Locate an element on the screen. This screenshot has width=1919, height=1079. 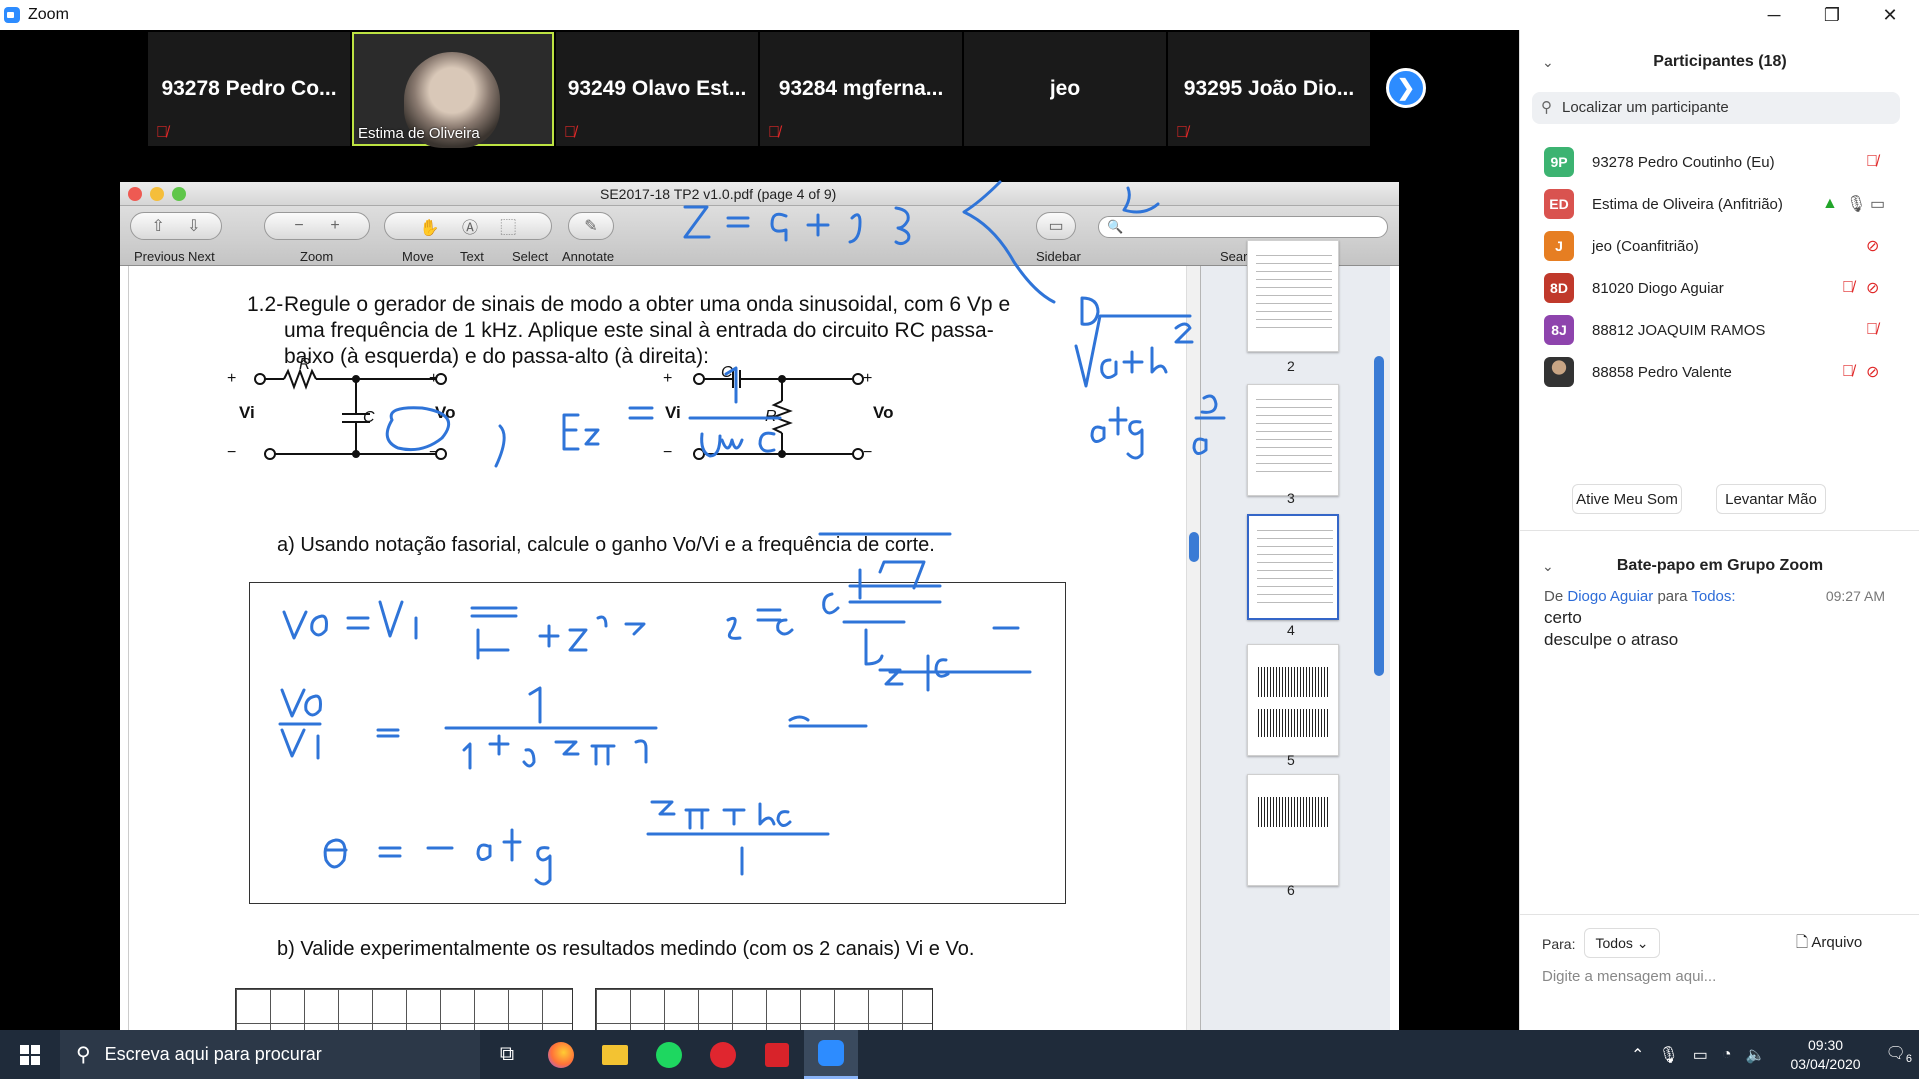
battery-icon: ▭ is located at coordinates (1700, 1055).